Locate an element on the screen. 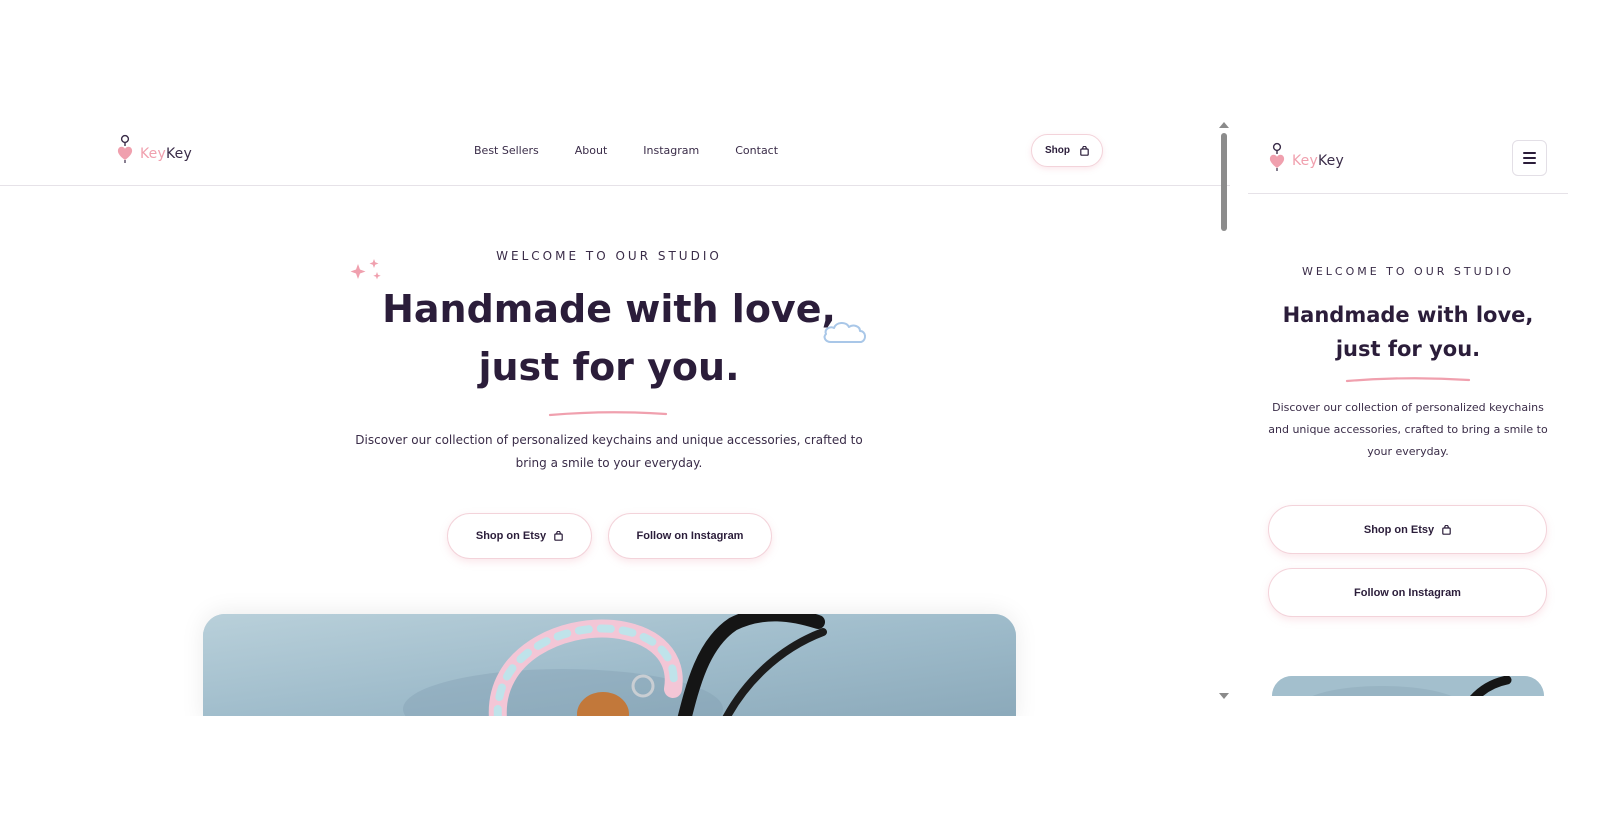 The height and width of the screenshot is (837, 1600). nav-link-contact: Contact is located at coordinates (756, 150).